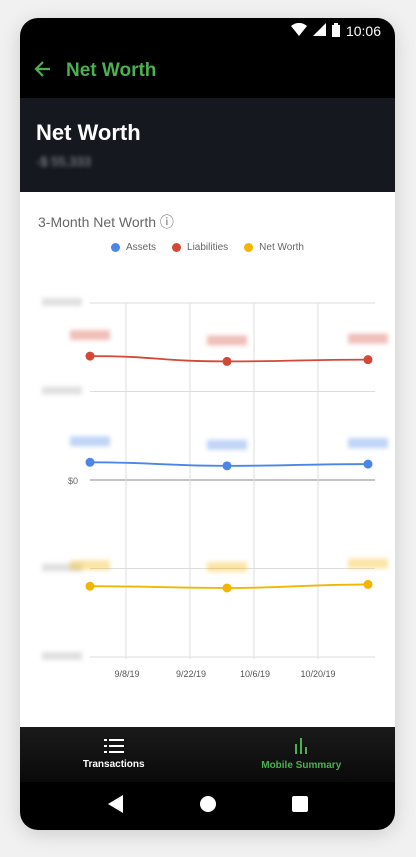  Describe the element at coordinates (299, 806) in the screenshot. I see `recents-square-icon` at that location.